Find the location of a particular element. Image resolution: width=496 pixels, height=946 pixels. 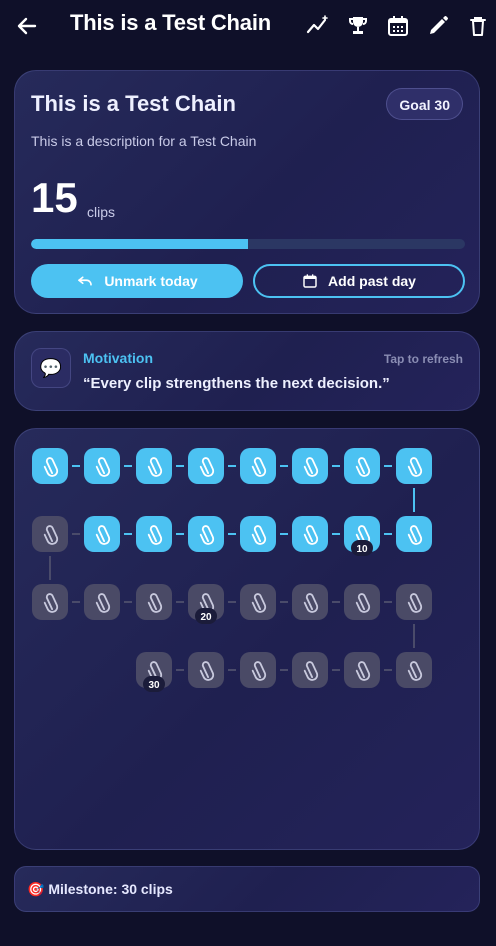

progress-bar-fill is located at coordinates (139, 244).